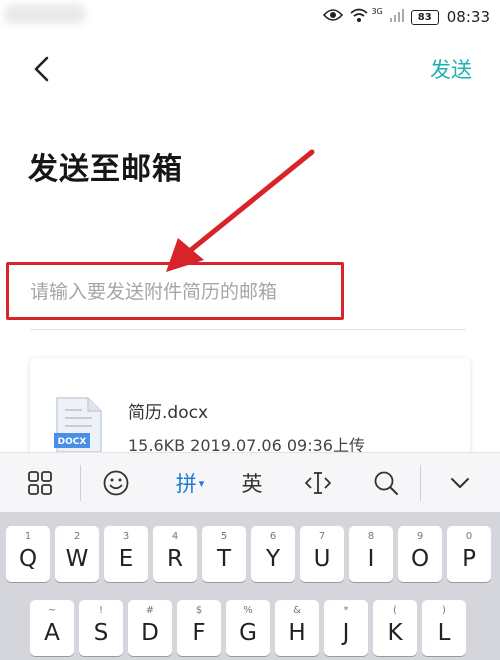 This screenshot has width=500, height=660. I want to click on key-sub-label: #, so click(150, 610).